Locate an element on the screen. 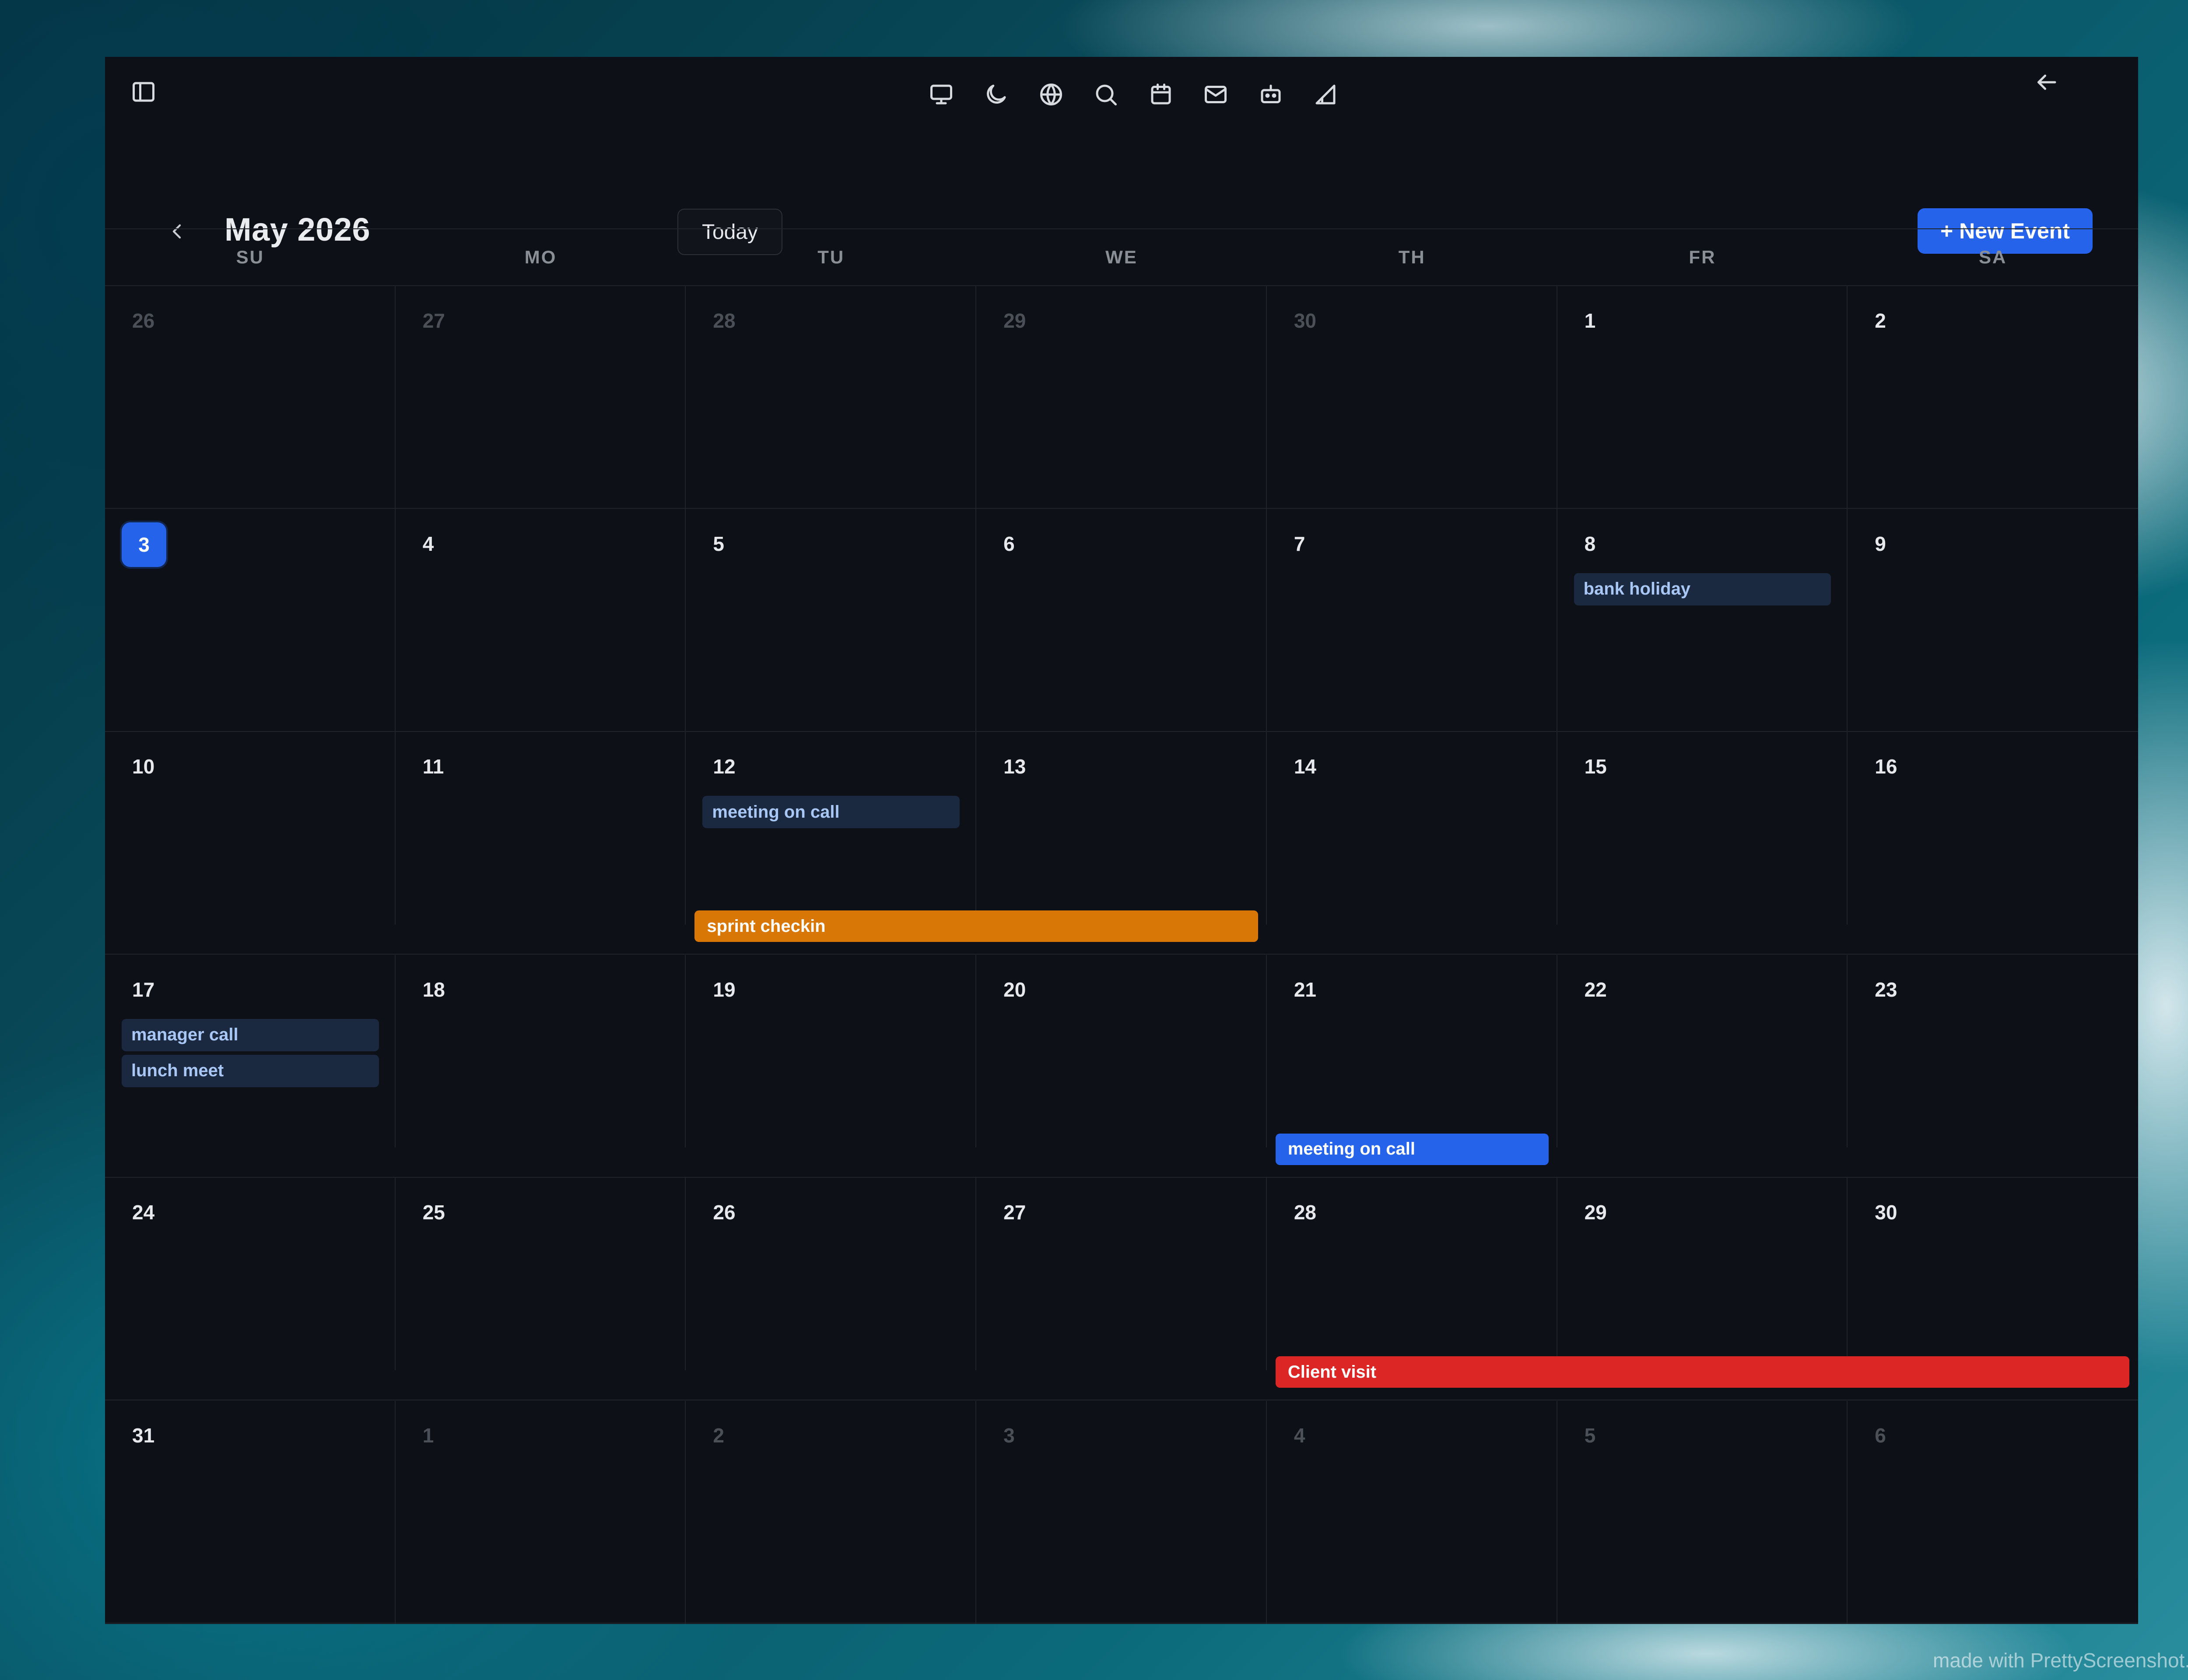 The image size is (2188, 1680). day-number: 22 is located at coordinates (1596, 989).